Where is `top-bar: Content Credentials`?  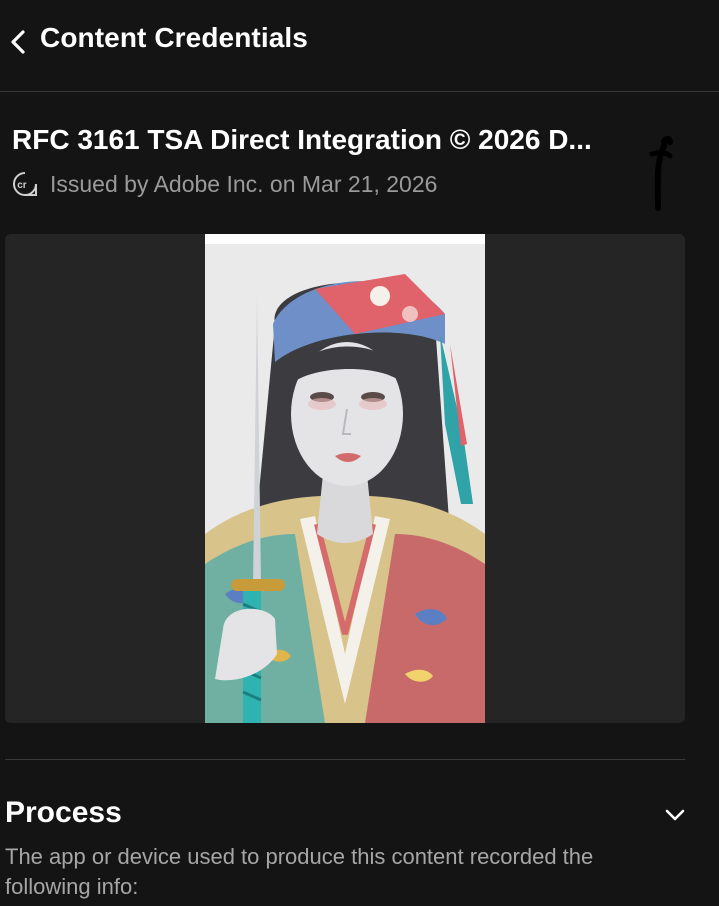
top-bar: Content Credentials is located at coordinates (359, 46).